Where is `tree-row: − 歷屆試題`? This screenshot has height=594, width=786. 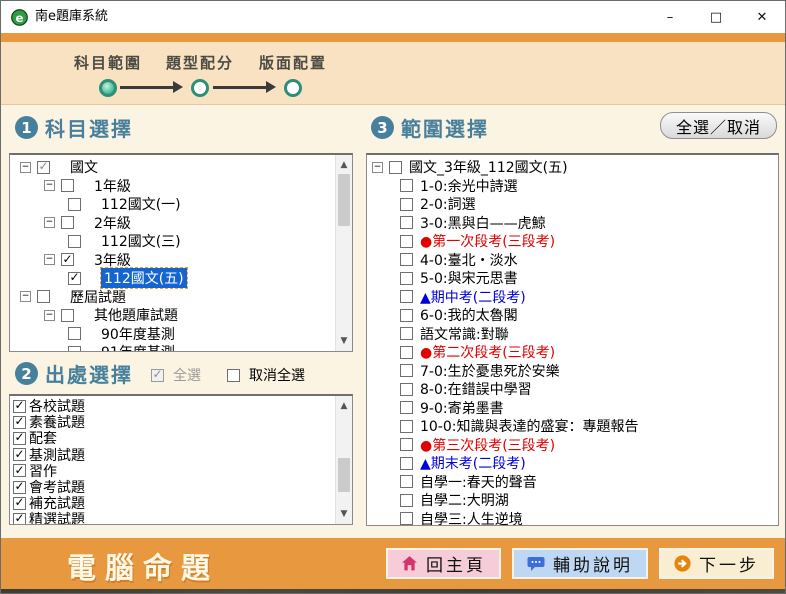 tree-row: − 歷屆試題 is located at coordinates (172, 297).